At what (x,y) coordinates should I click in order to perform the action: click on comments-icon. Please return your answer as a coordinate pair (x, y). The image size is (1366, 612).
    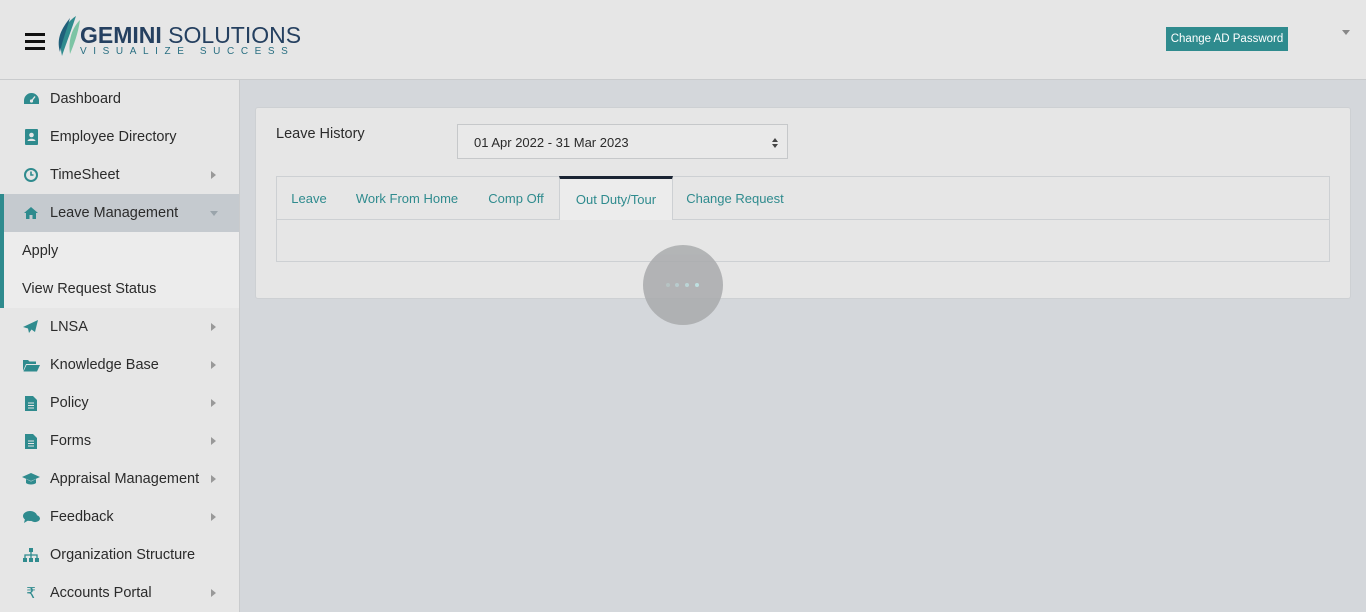
    Looking at the image, I should click on (31, 517).